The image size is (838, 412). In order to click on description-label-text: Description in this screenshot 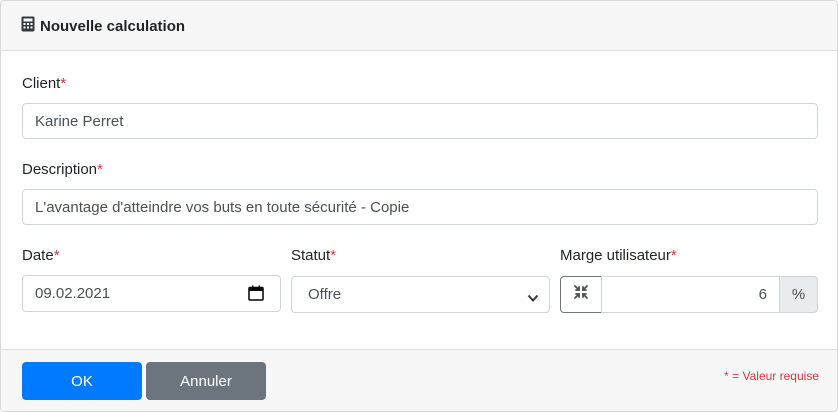, I will do `click(60, 169)`.